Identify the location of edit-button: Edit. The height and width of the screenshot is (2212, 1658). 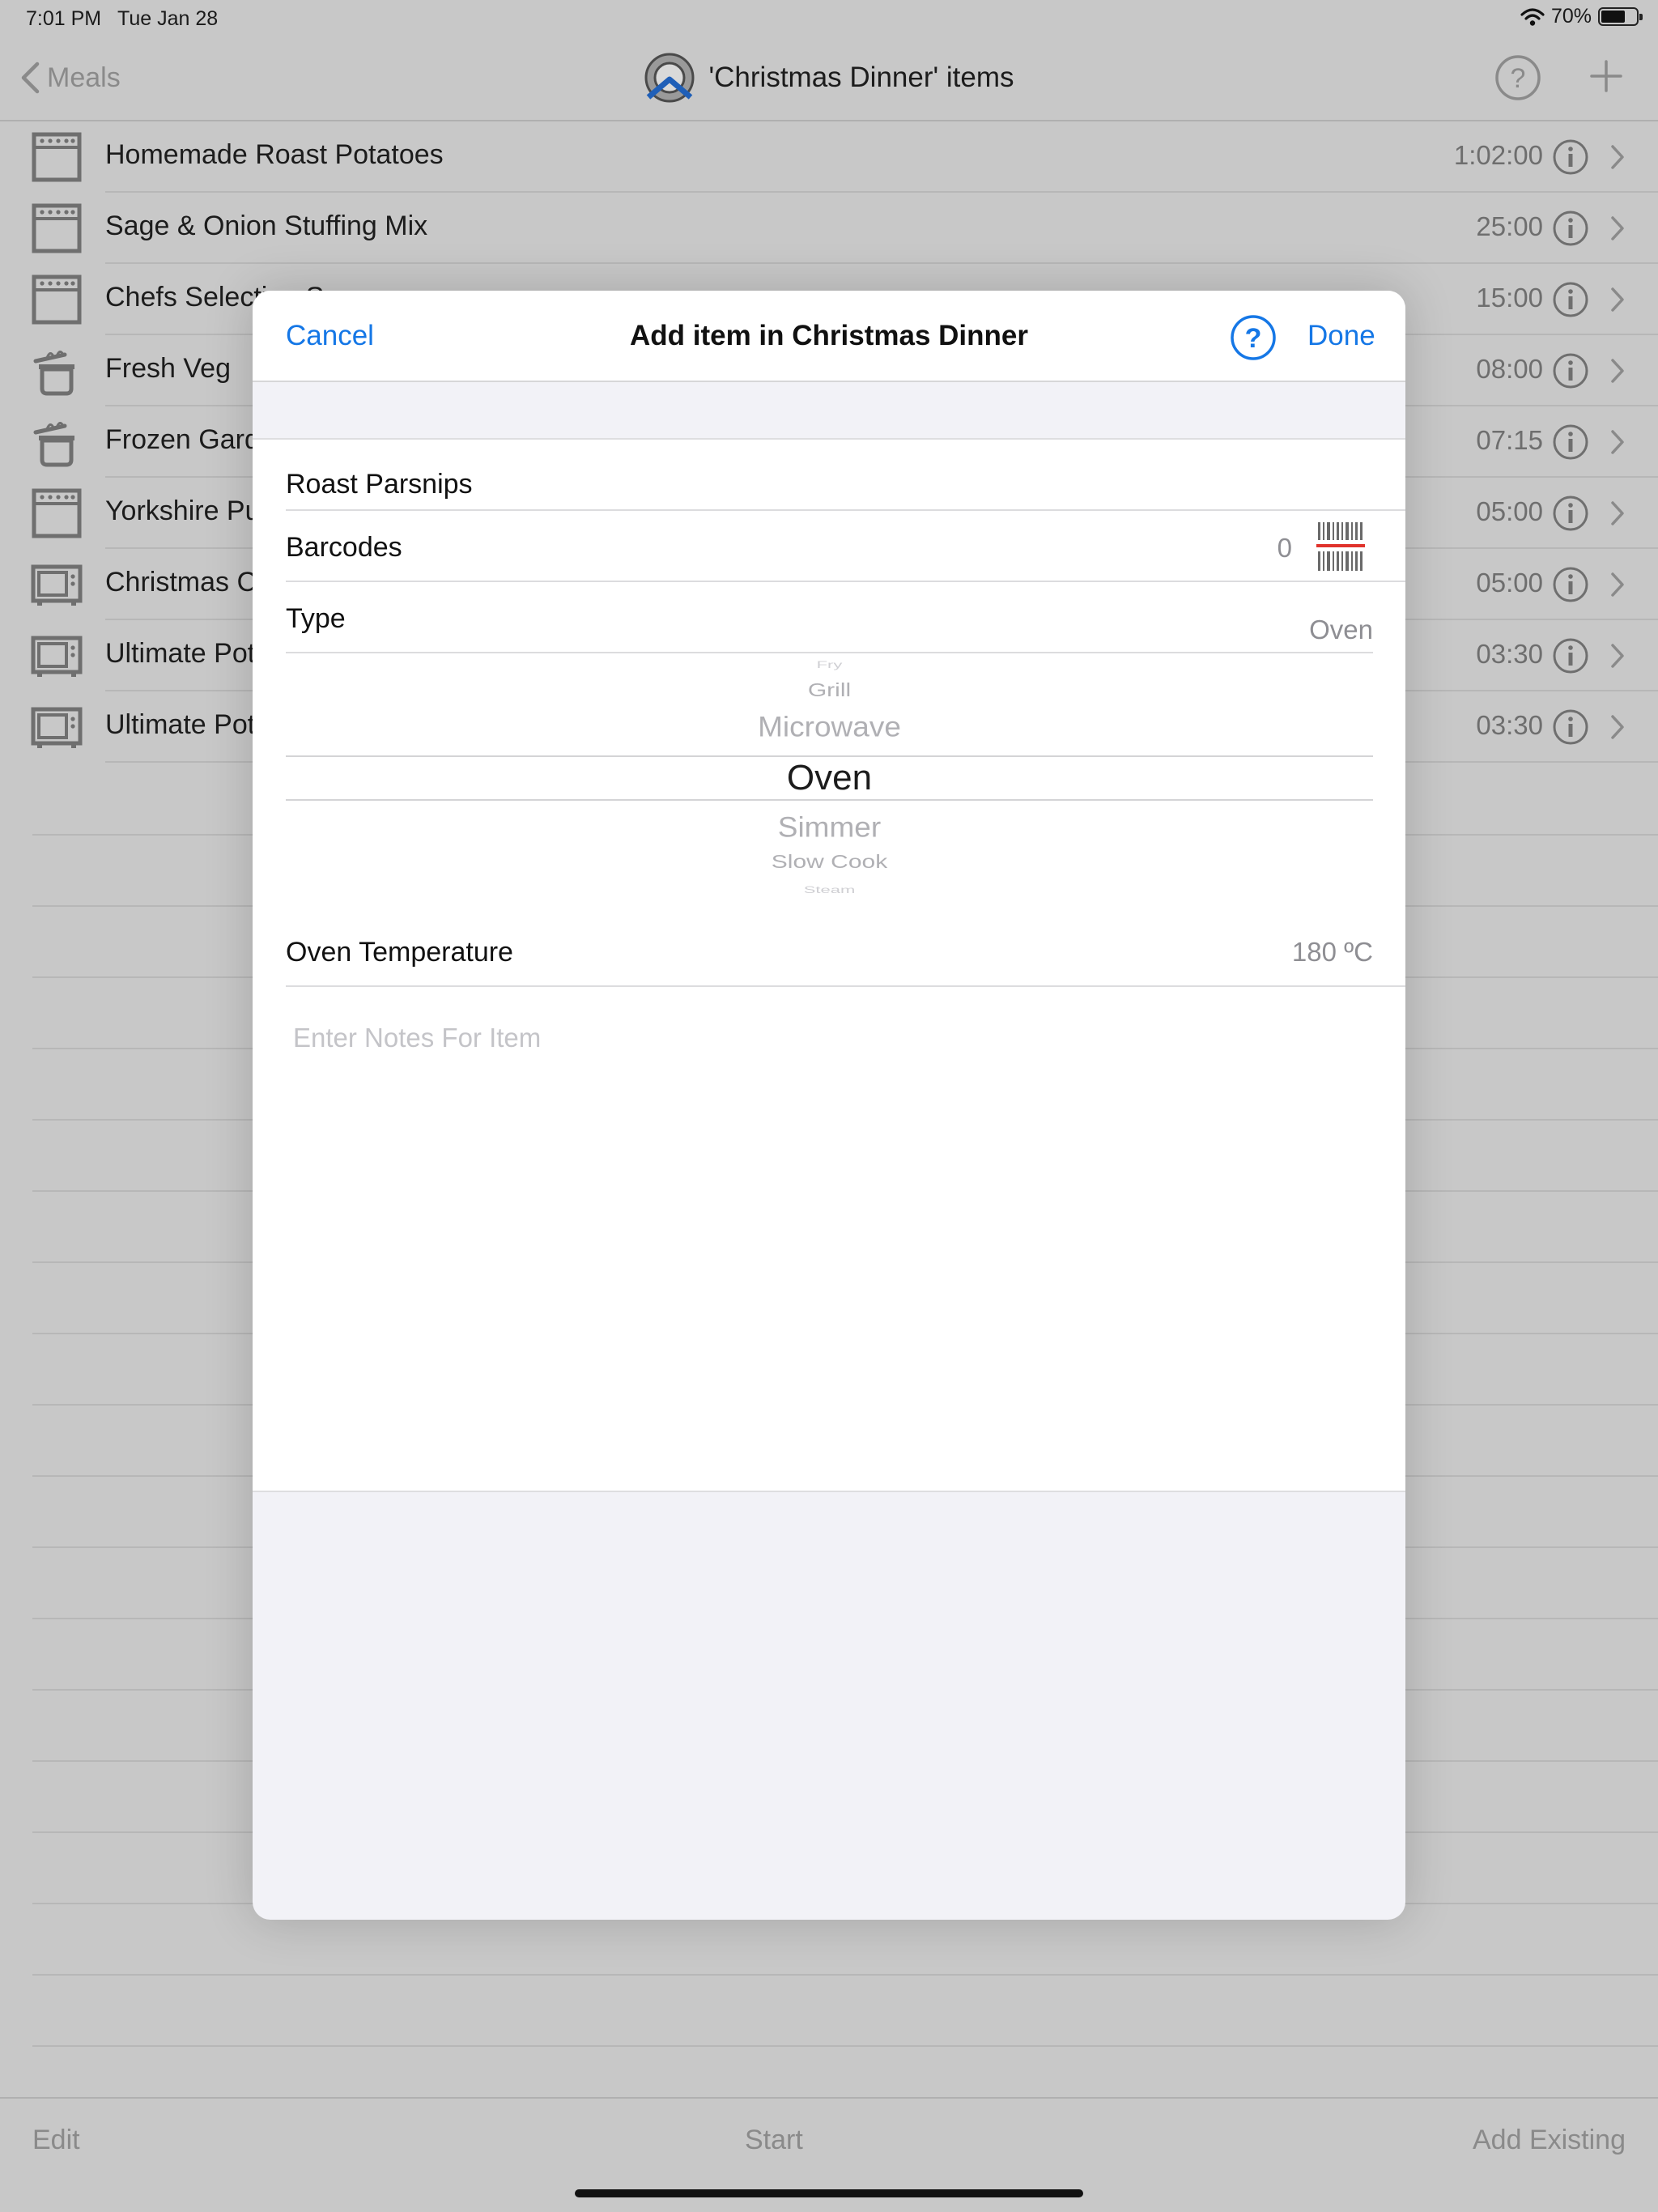
(56, 2140).